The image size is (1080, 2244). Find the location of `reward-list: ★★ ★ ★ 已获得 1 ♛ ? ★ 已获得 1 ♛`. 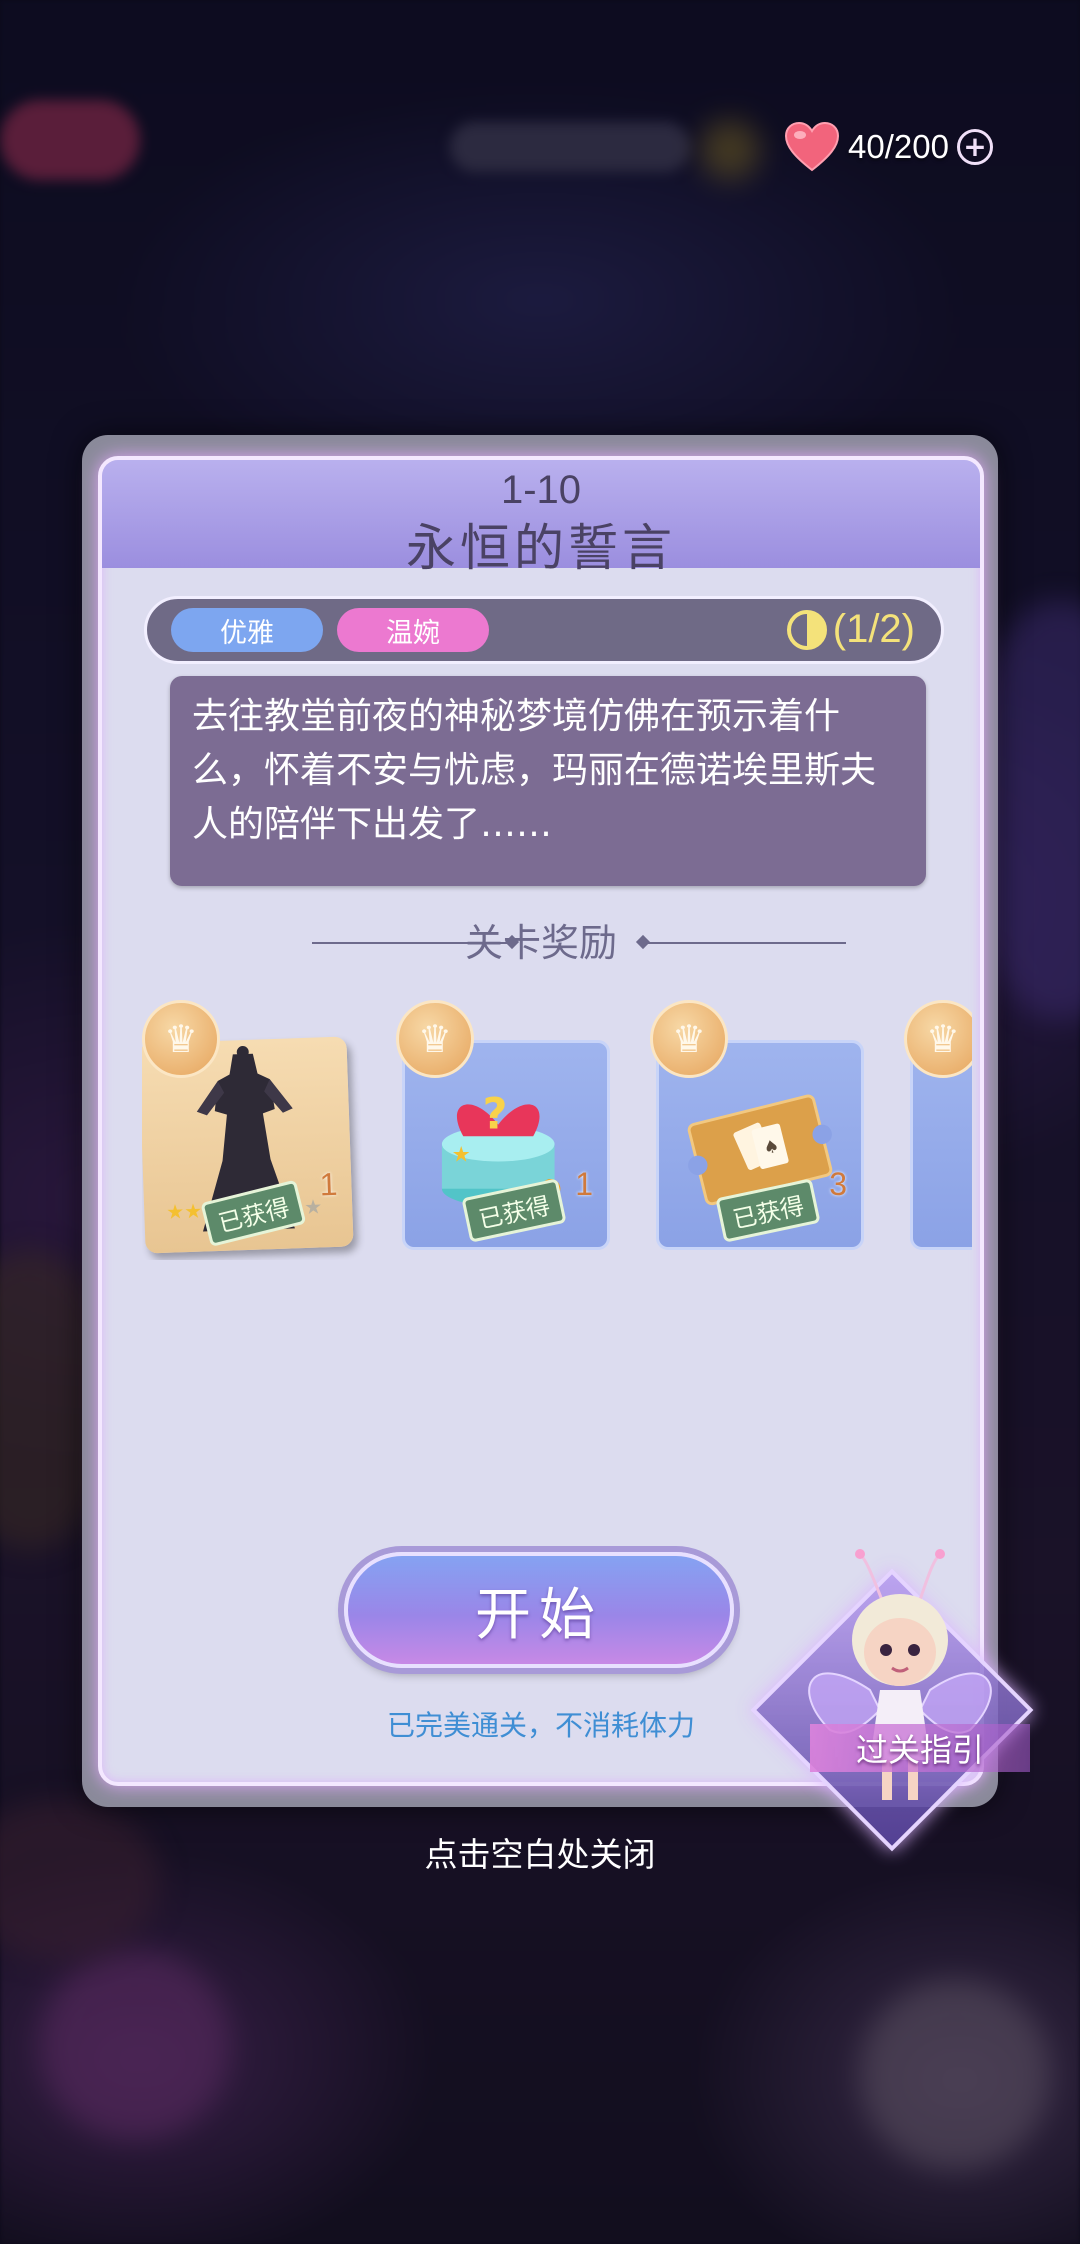

reward-list: ★★ ★ ★ 已获得 1 ♛ ? ★ 已获得 1 ♛ is located at coordinates (557, 1130).